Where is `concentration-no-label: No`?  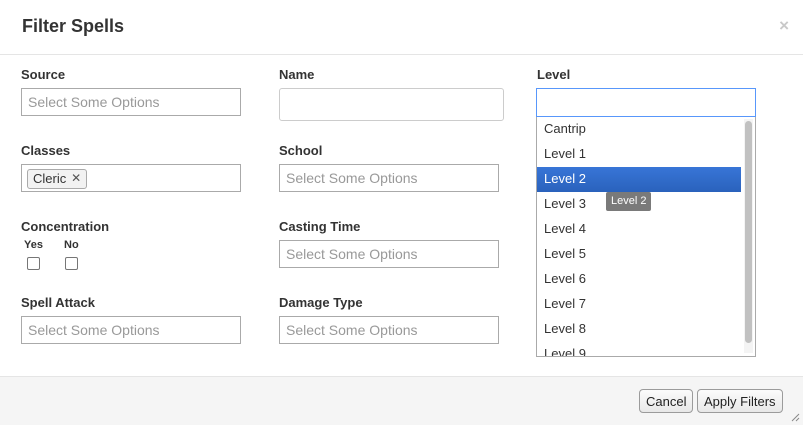
concentration-no-label: No is located at coordinates (71, 245).